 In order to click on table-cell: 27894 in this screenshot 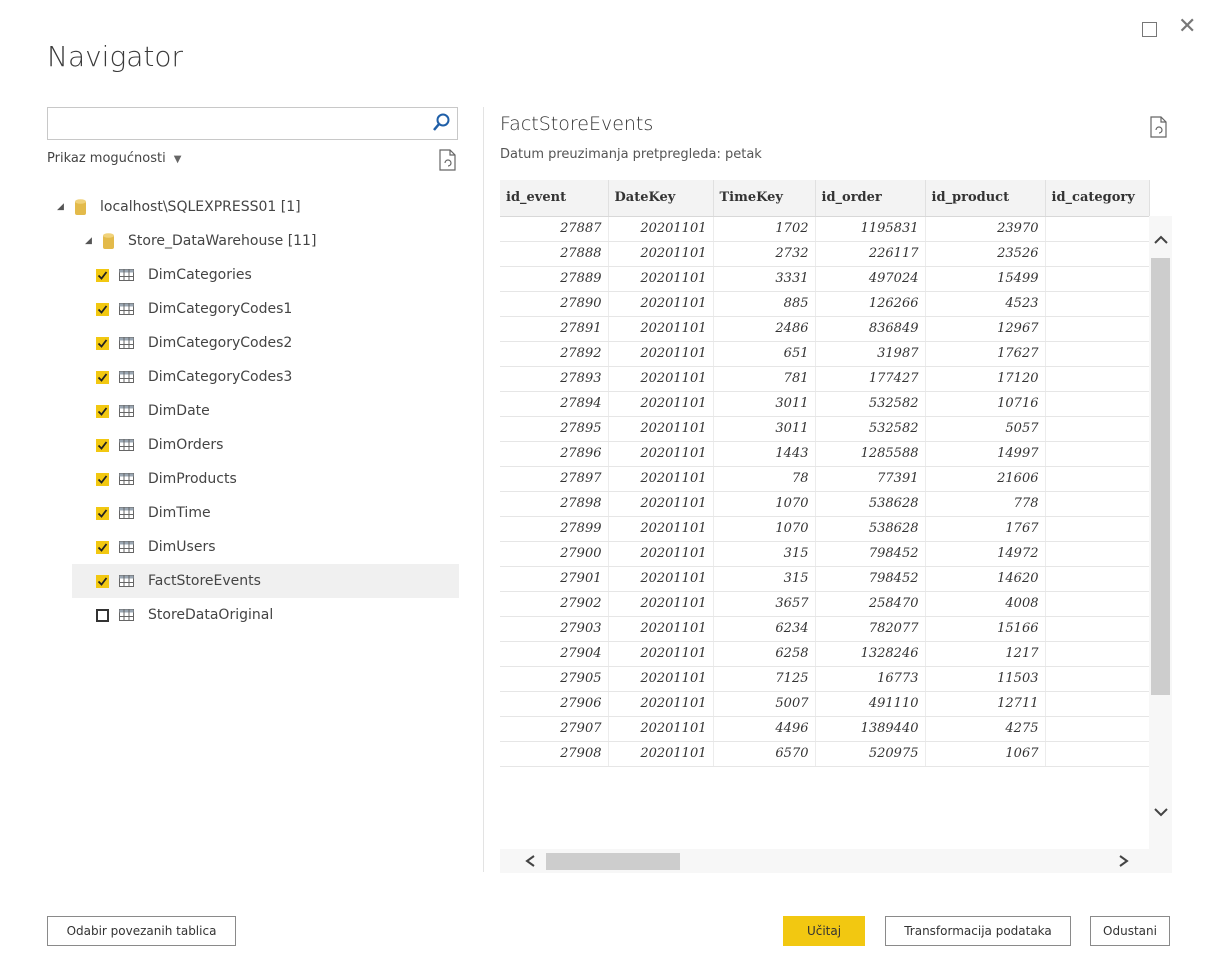, I will do `click(554, 404)`.